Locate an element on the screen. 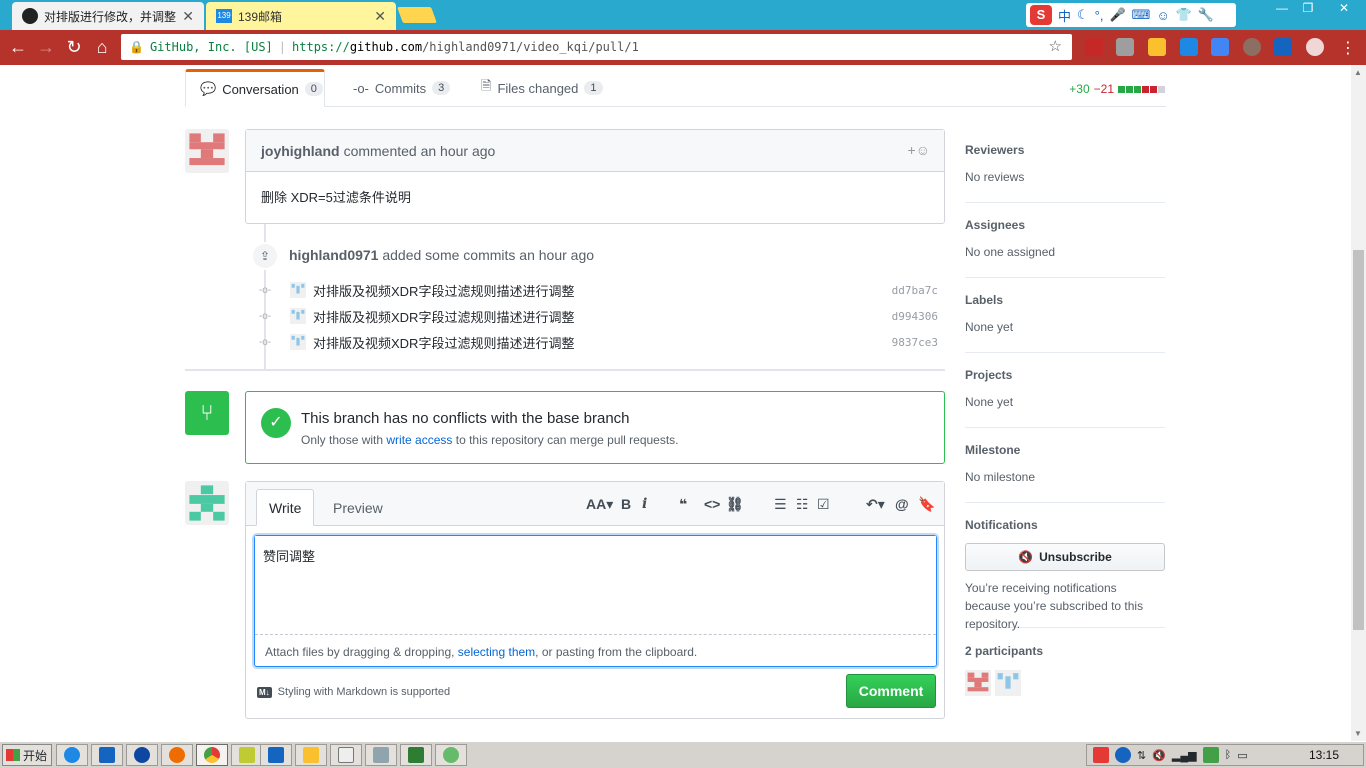 The image size is (1366, 768). commit-sha: dd7ba7c is located at coordinates (915, 290).